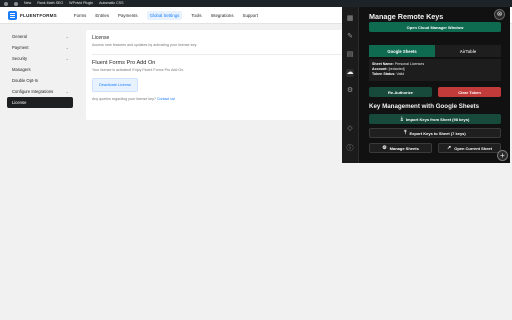 Image resolution: width=512 pixels, height=320 pixels. What do you see at coordinates (27, 3) in the screenshot?
I see `admin-bar-new: New` at bounding box center [27, 3].